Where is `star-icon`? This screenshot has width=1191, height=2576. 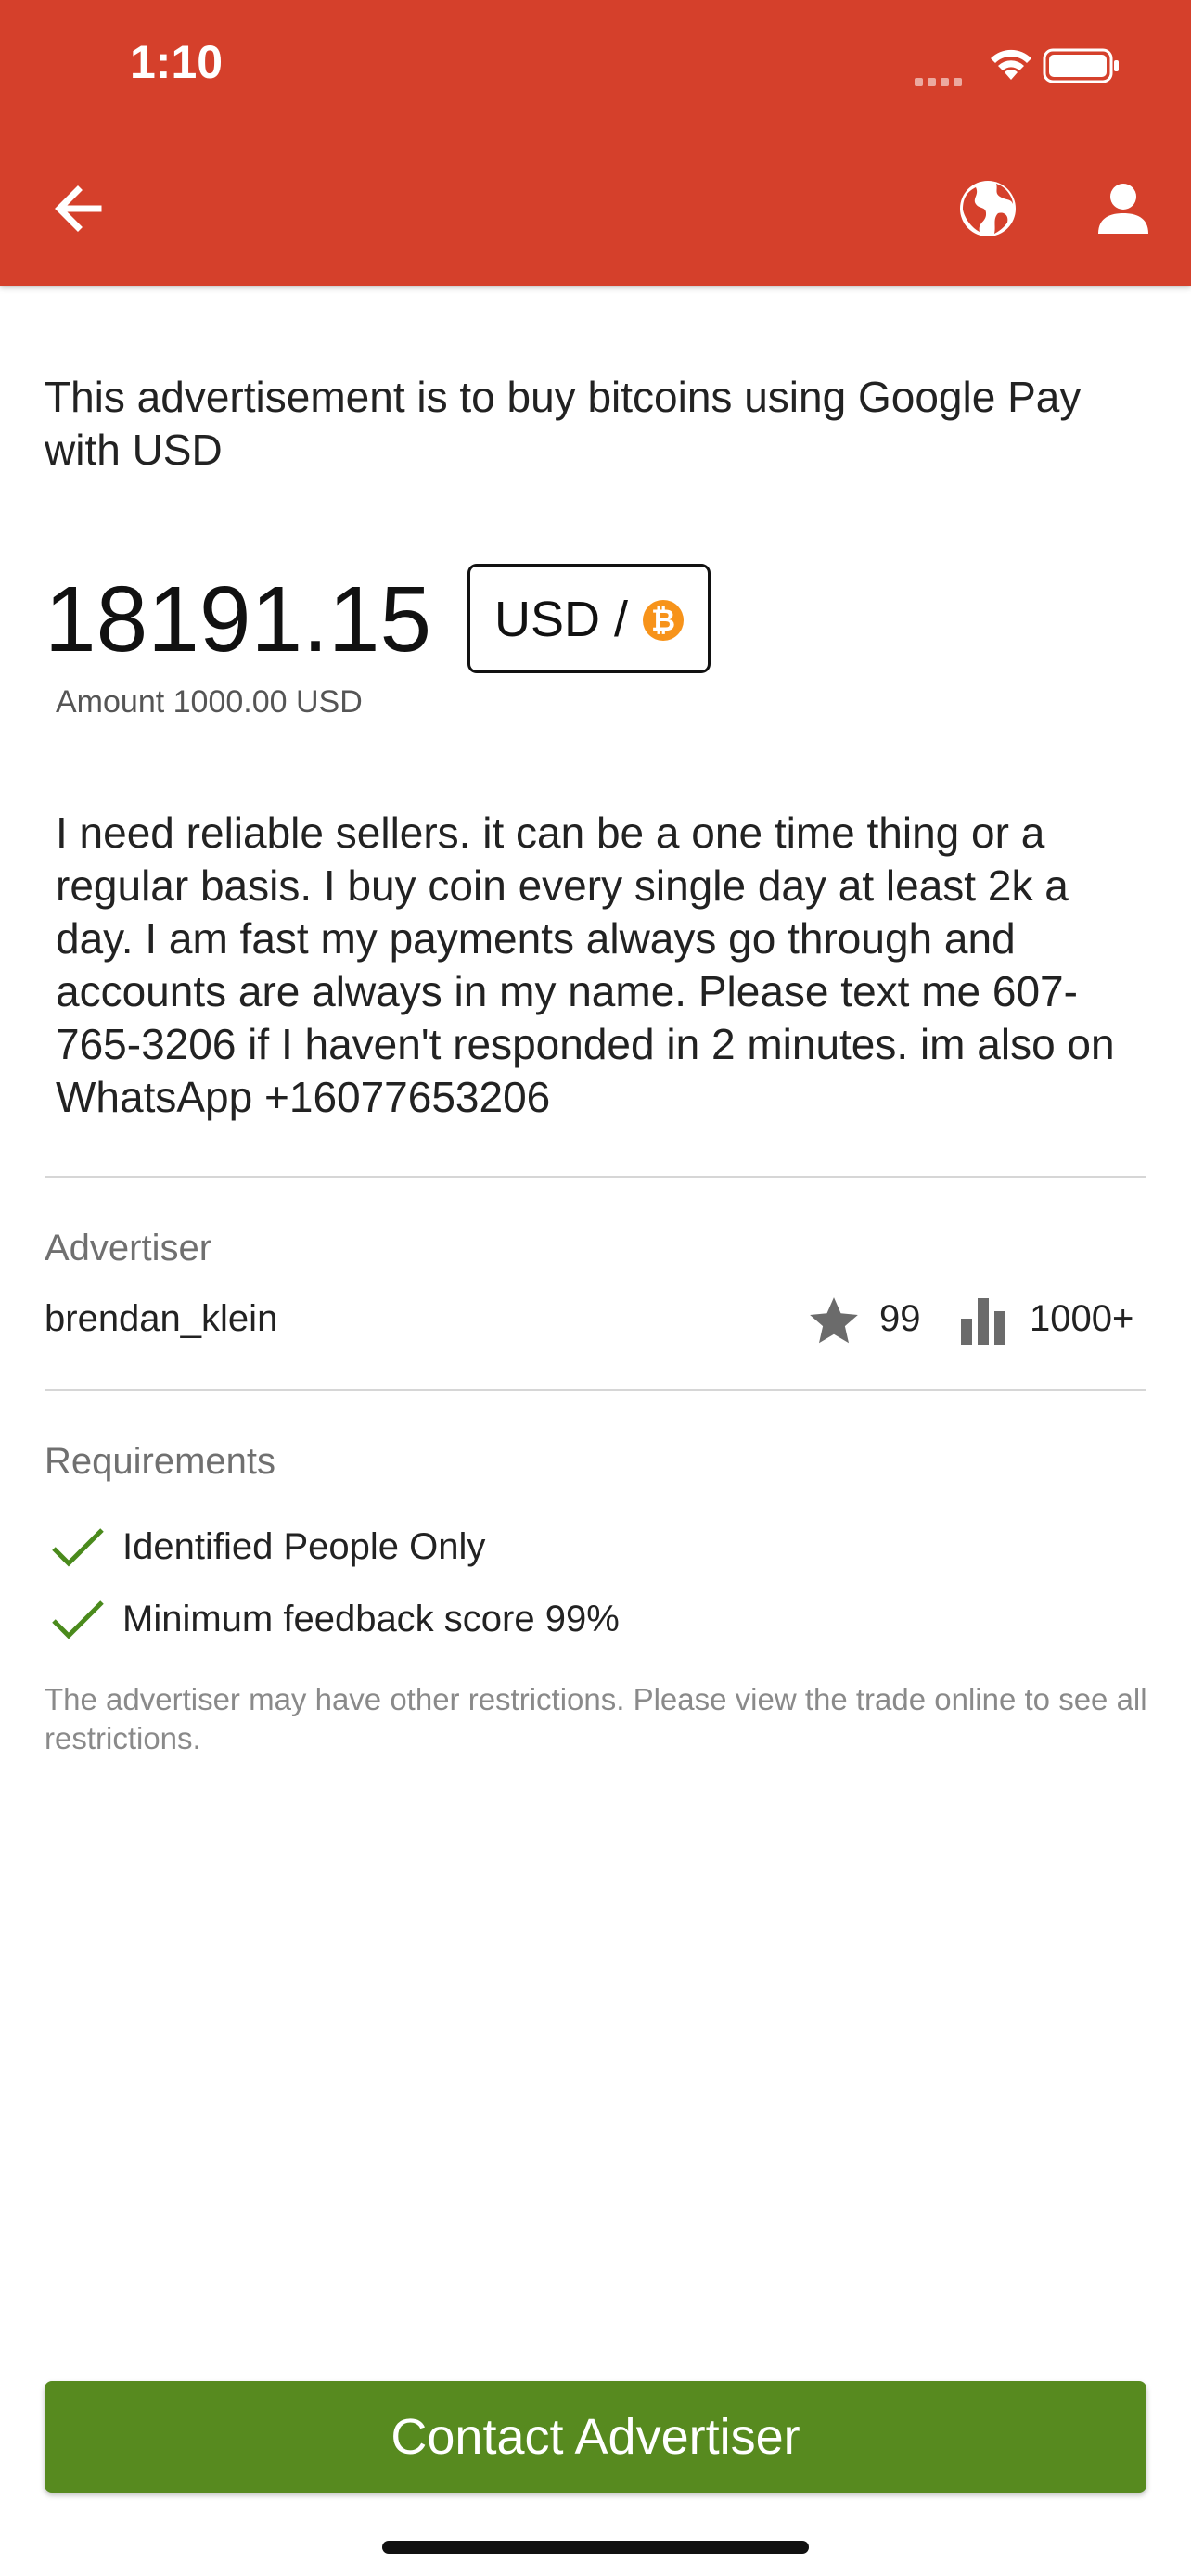 star-icon is located at coordinates (834, 1320).